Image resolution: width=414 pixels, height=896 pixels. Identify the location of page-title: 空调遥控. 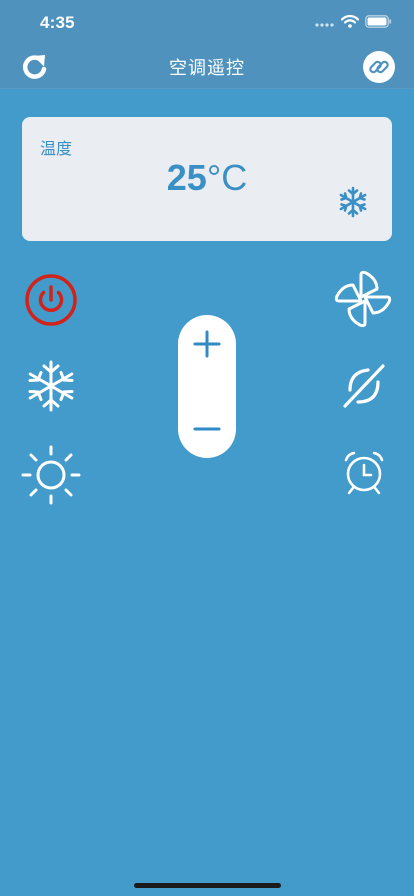
(207, 68).